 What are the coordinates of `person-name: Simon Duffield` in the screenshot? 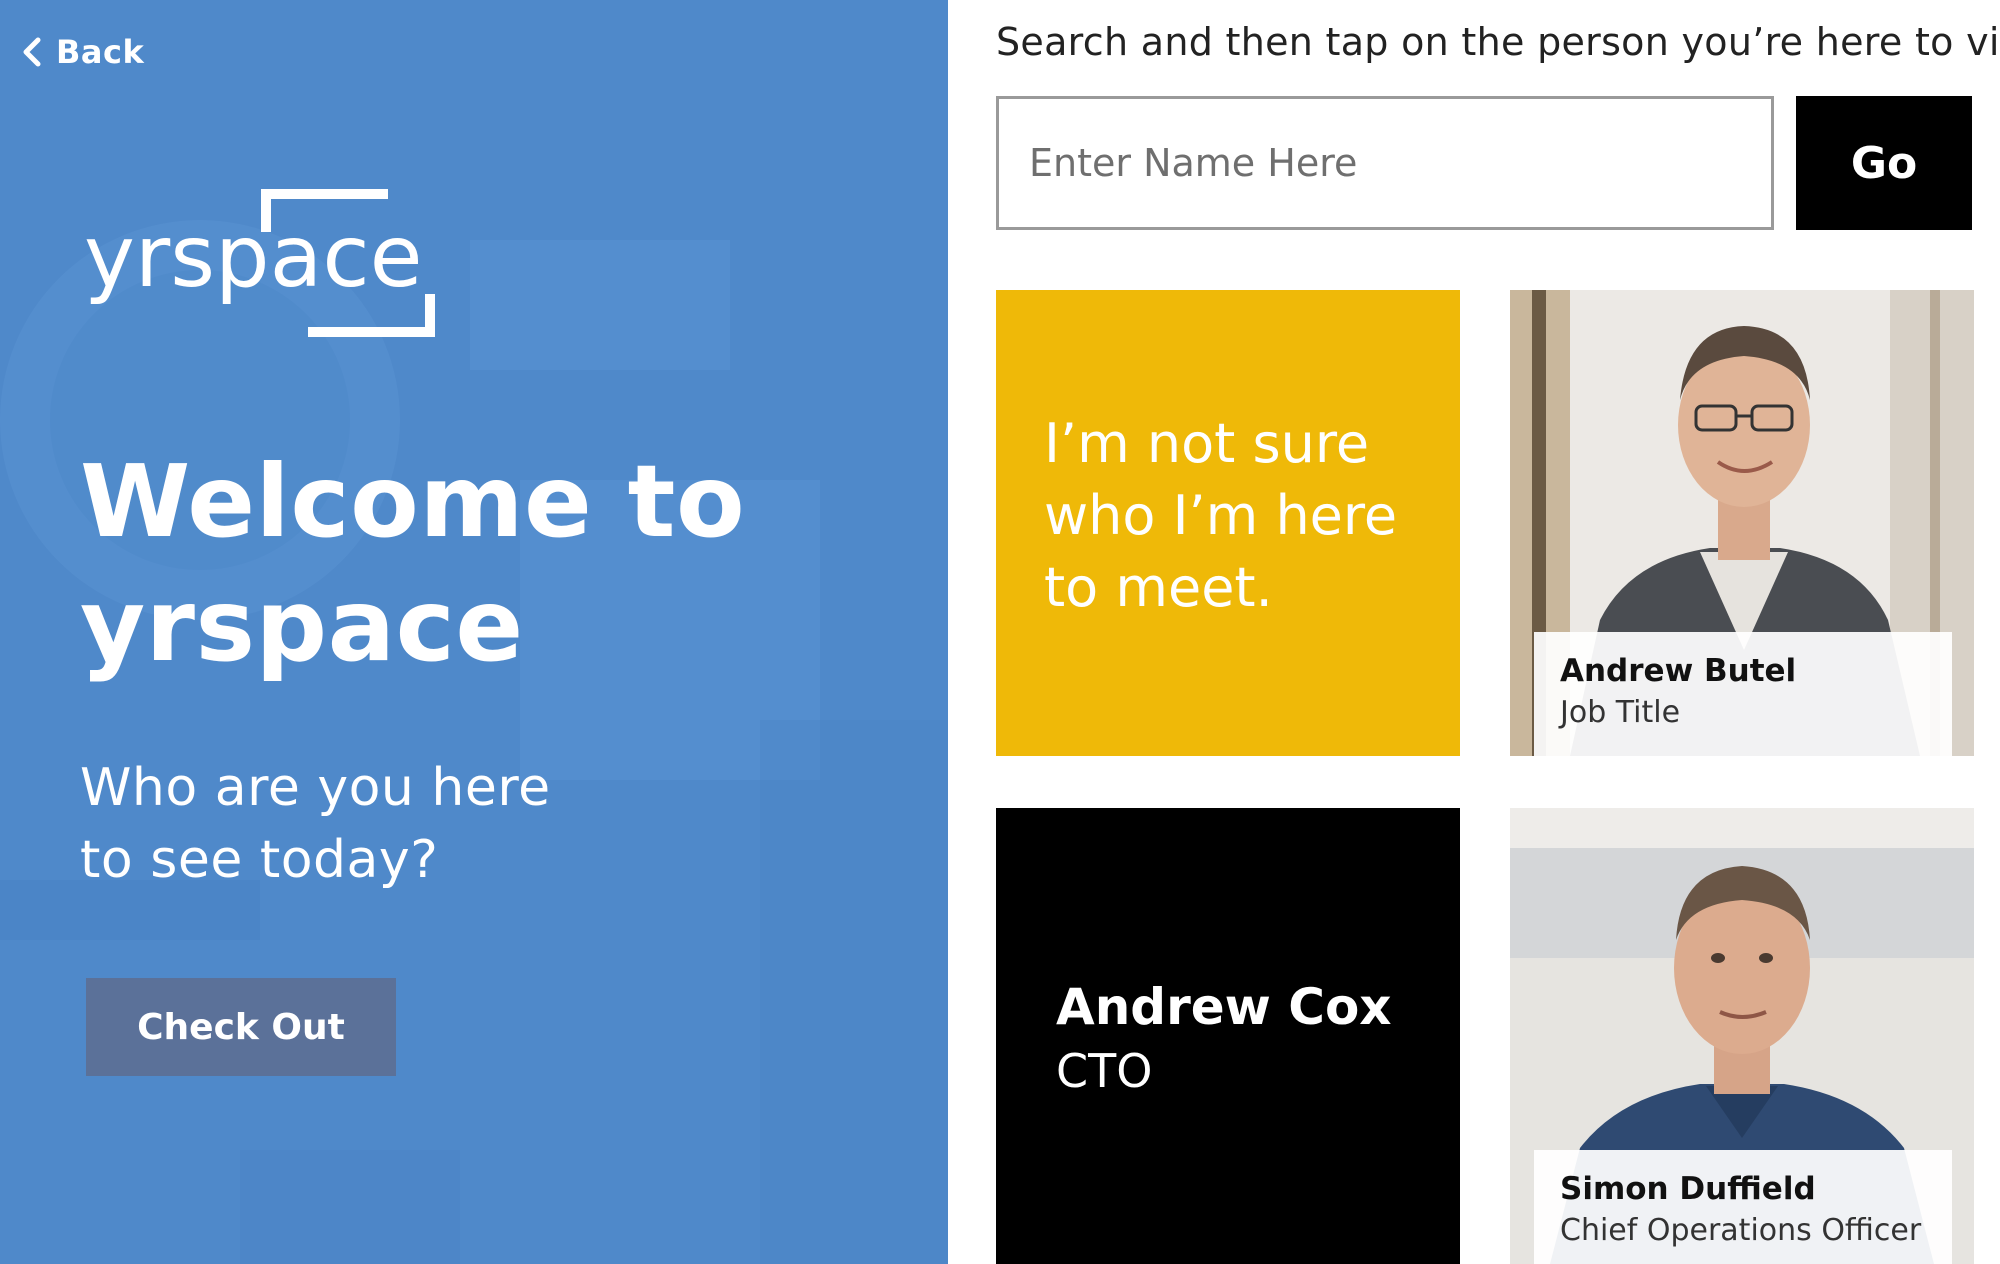 It's located at (1688, 1189).